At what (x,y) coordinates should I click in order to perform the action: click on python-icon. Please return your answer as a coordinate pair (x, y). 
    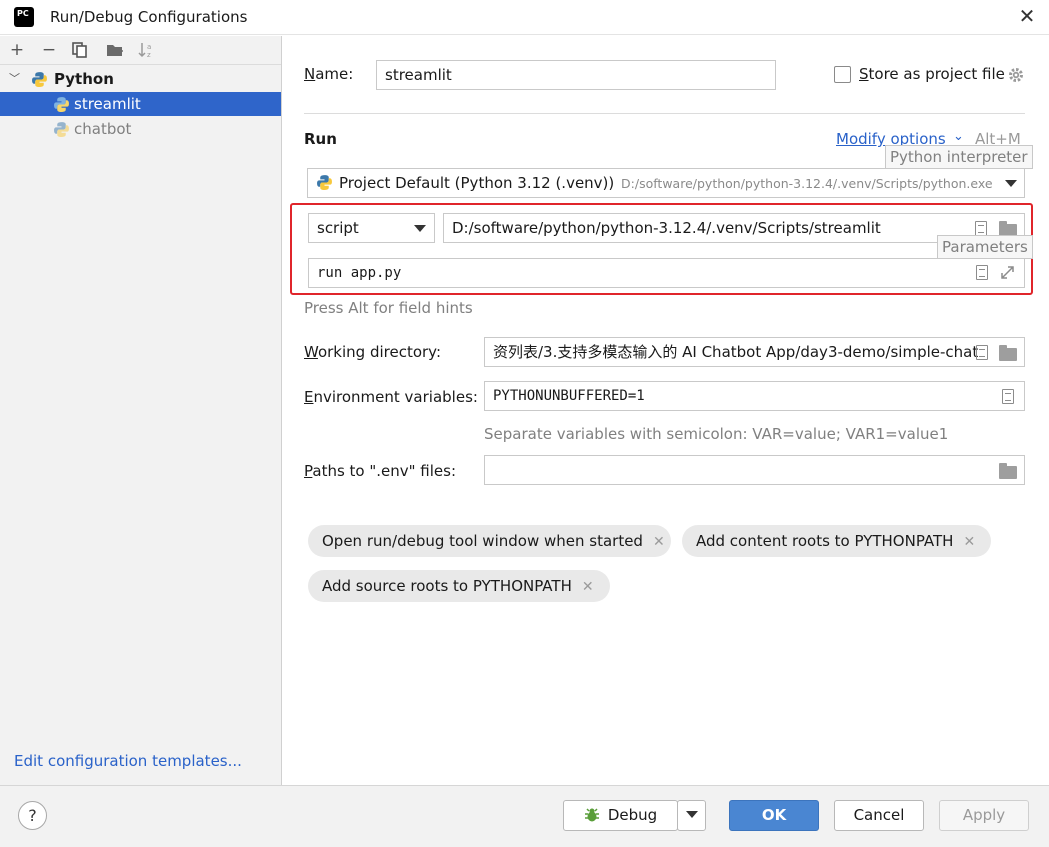
    Looking at the image, I should click on (324, 184).